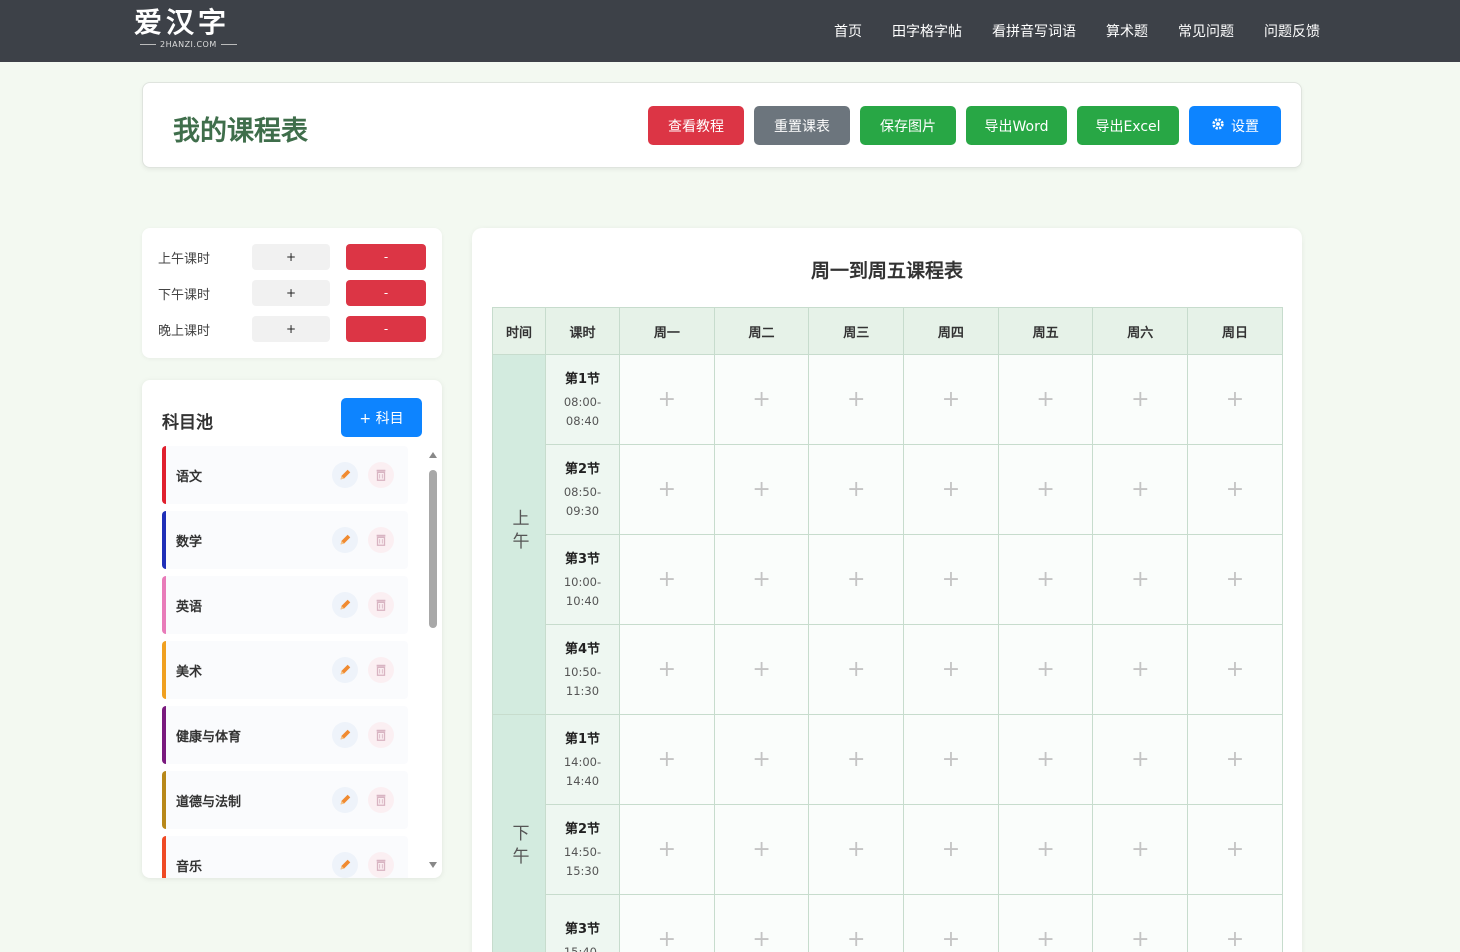  What do you see at coordinates (908, 125) in the screenshot?
I see `save-image-button: 保存图片` at bounding box center [908, 125].